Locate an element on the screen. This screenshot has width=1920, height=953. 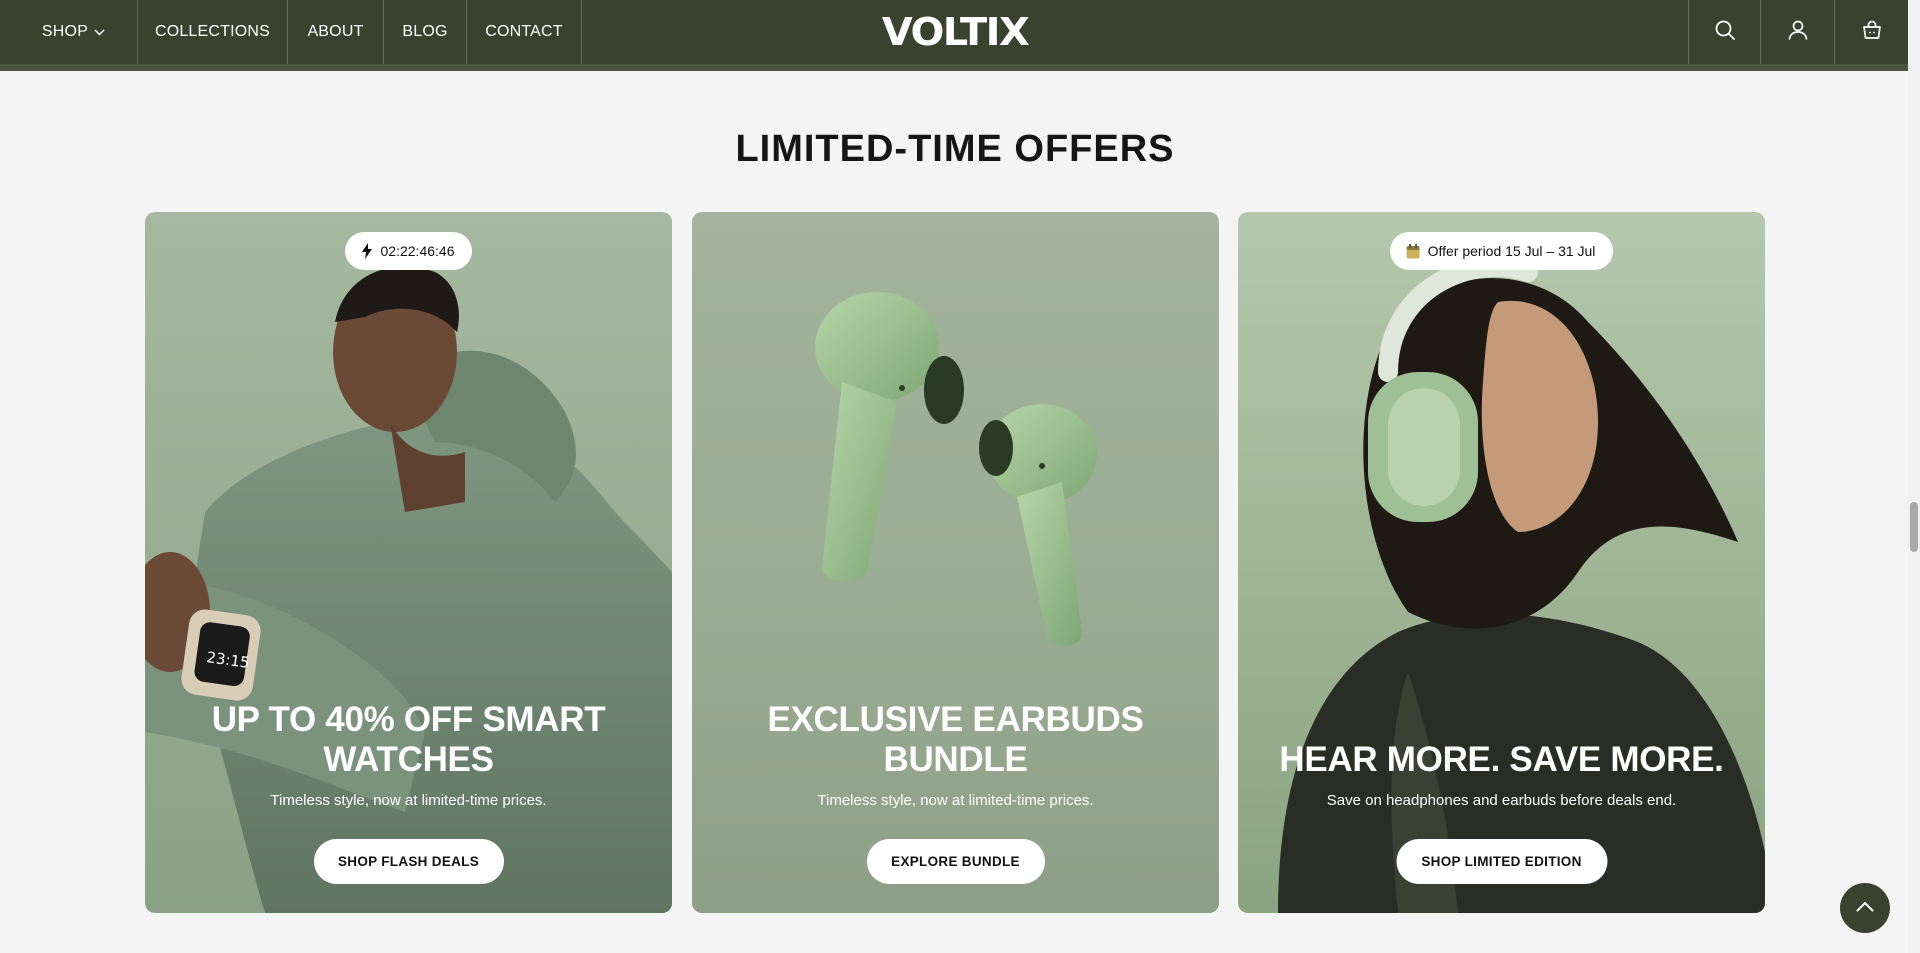
nav-shop: SHOP is located at coordinates (69, 32).